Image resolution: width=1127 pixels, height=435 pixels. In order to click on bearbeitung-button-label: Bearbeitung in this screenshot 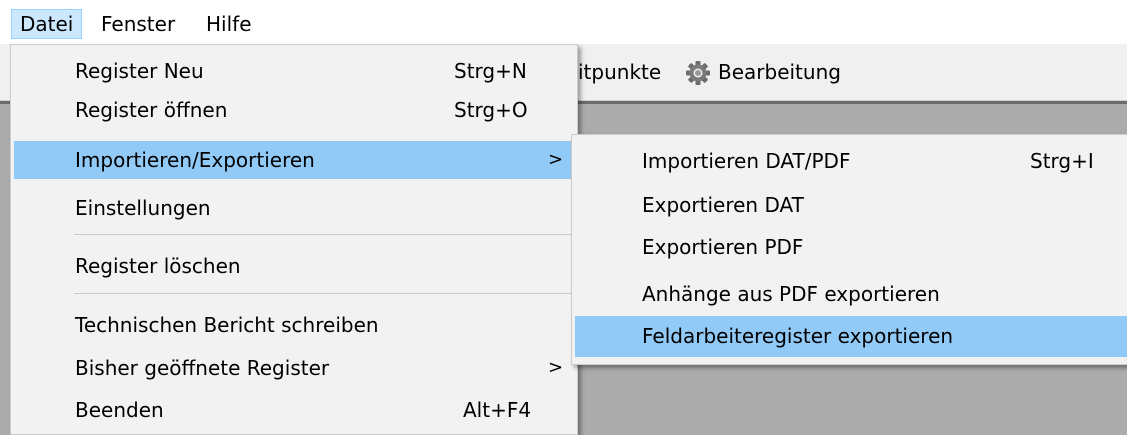, I will do `click(779, 72)`.